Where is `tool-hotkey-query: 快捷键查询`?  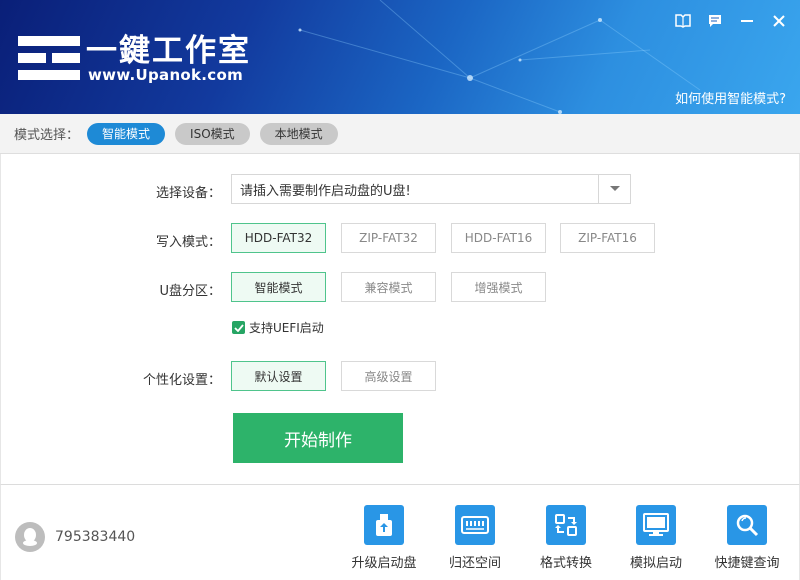 tool-hotkey-query: 快捷键查询 is located at coordinates (747, 538).